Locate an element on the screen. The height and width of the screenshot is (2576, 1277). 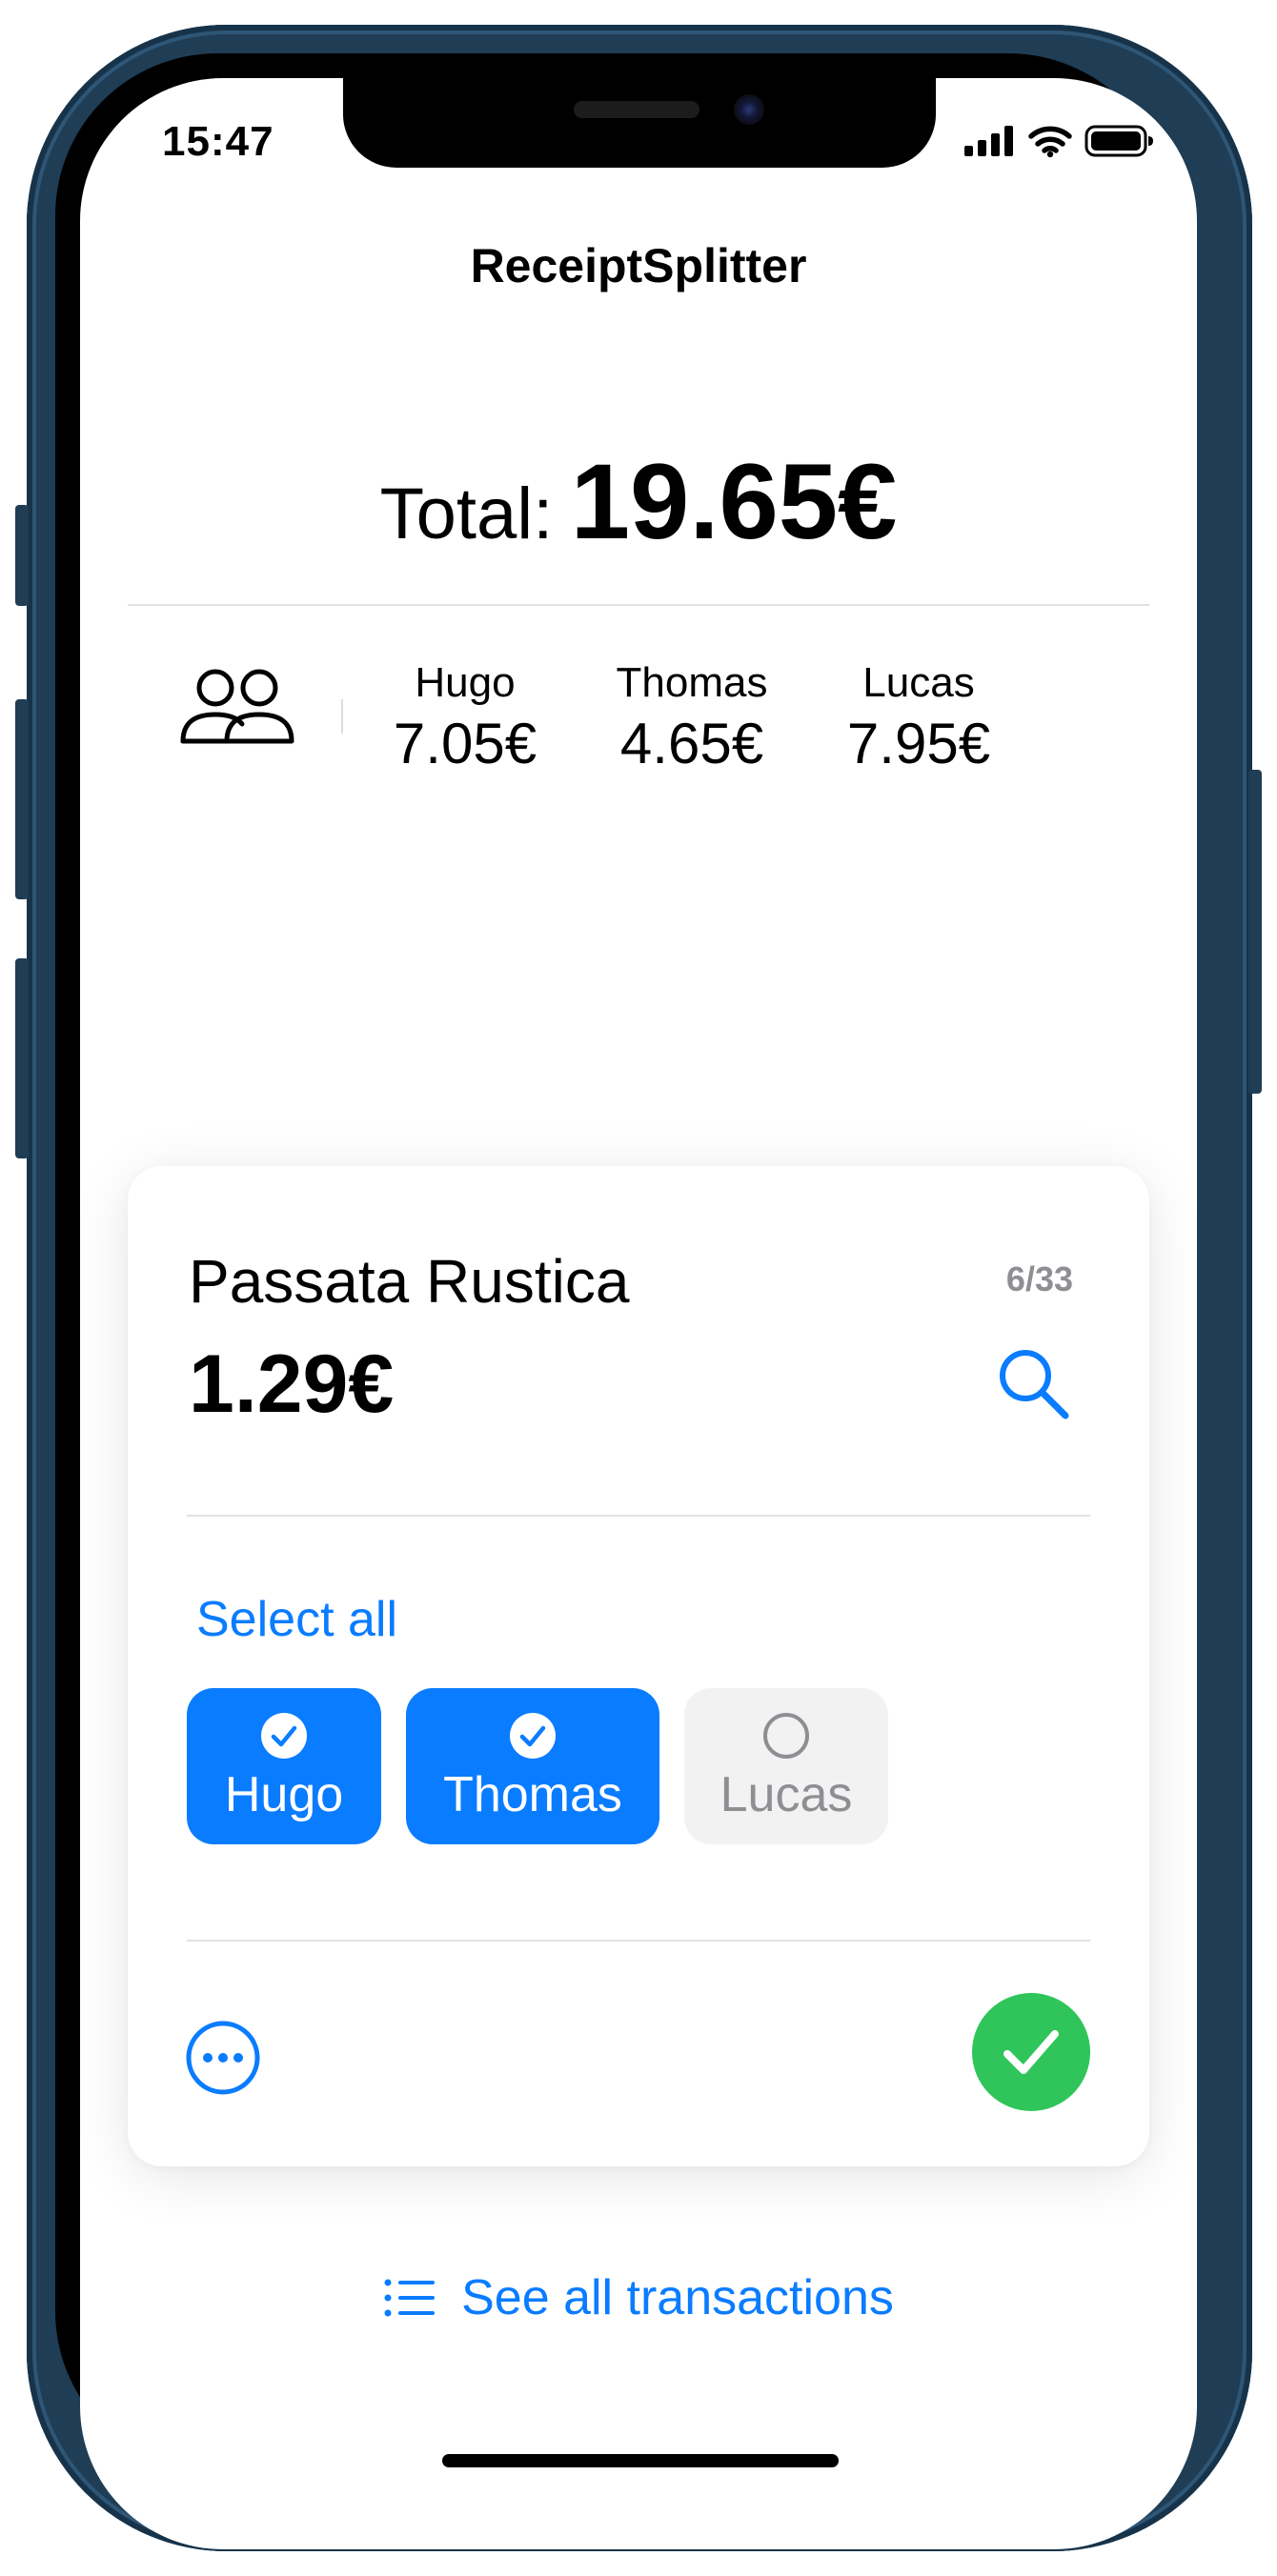
person-name: Lucas is located at coordinates (918, 683).